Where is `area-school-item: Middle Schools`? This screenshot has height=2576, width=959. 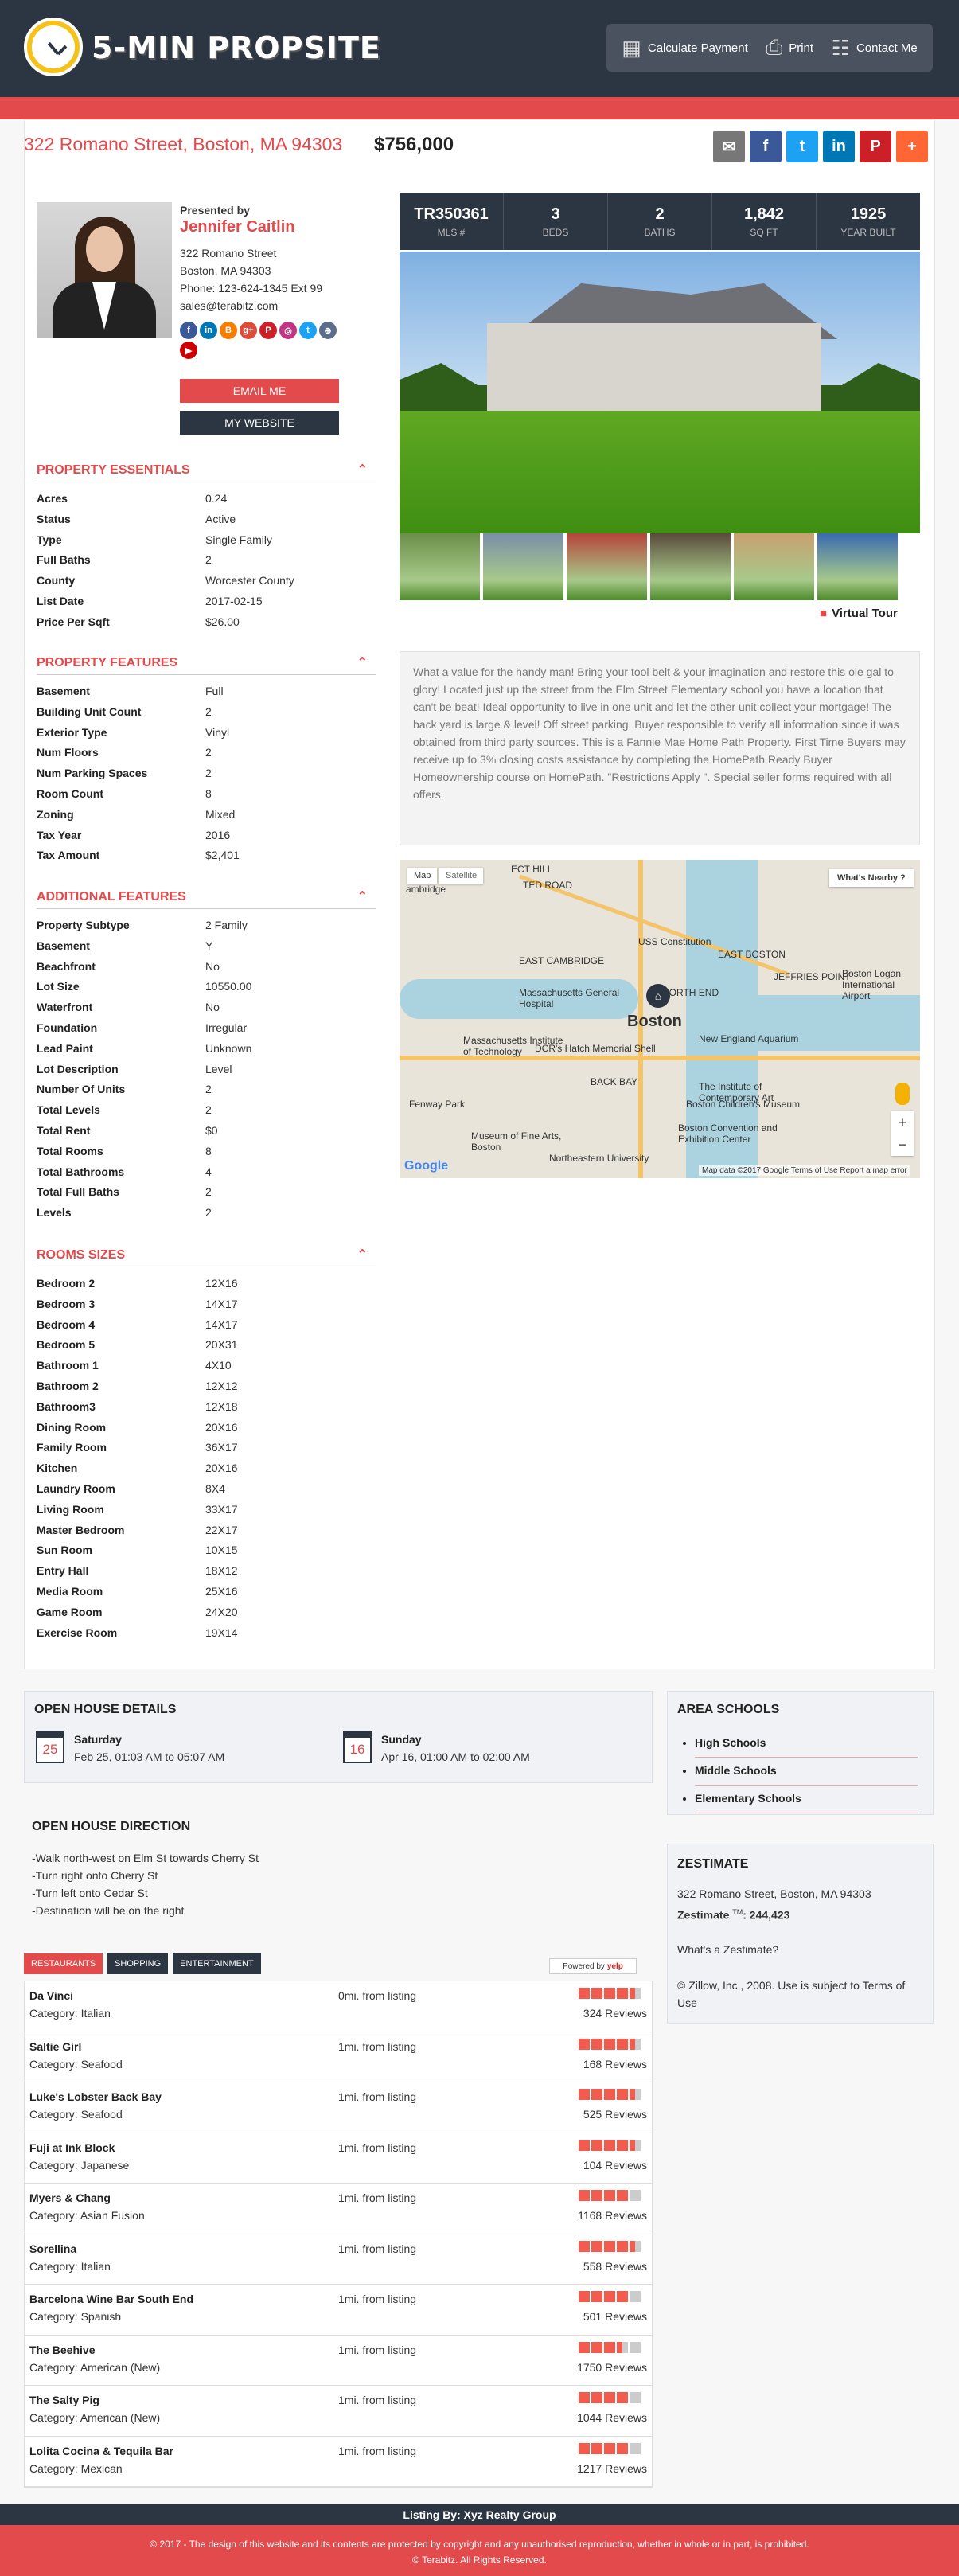
area-school-item: Middle Schools is located at coordinates (806, 1772).